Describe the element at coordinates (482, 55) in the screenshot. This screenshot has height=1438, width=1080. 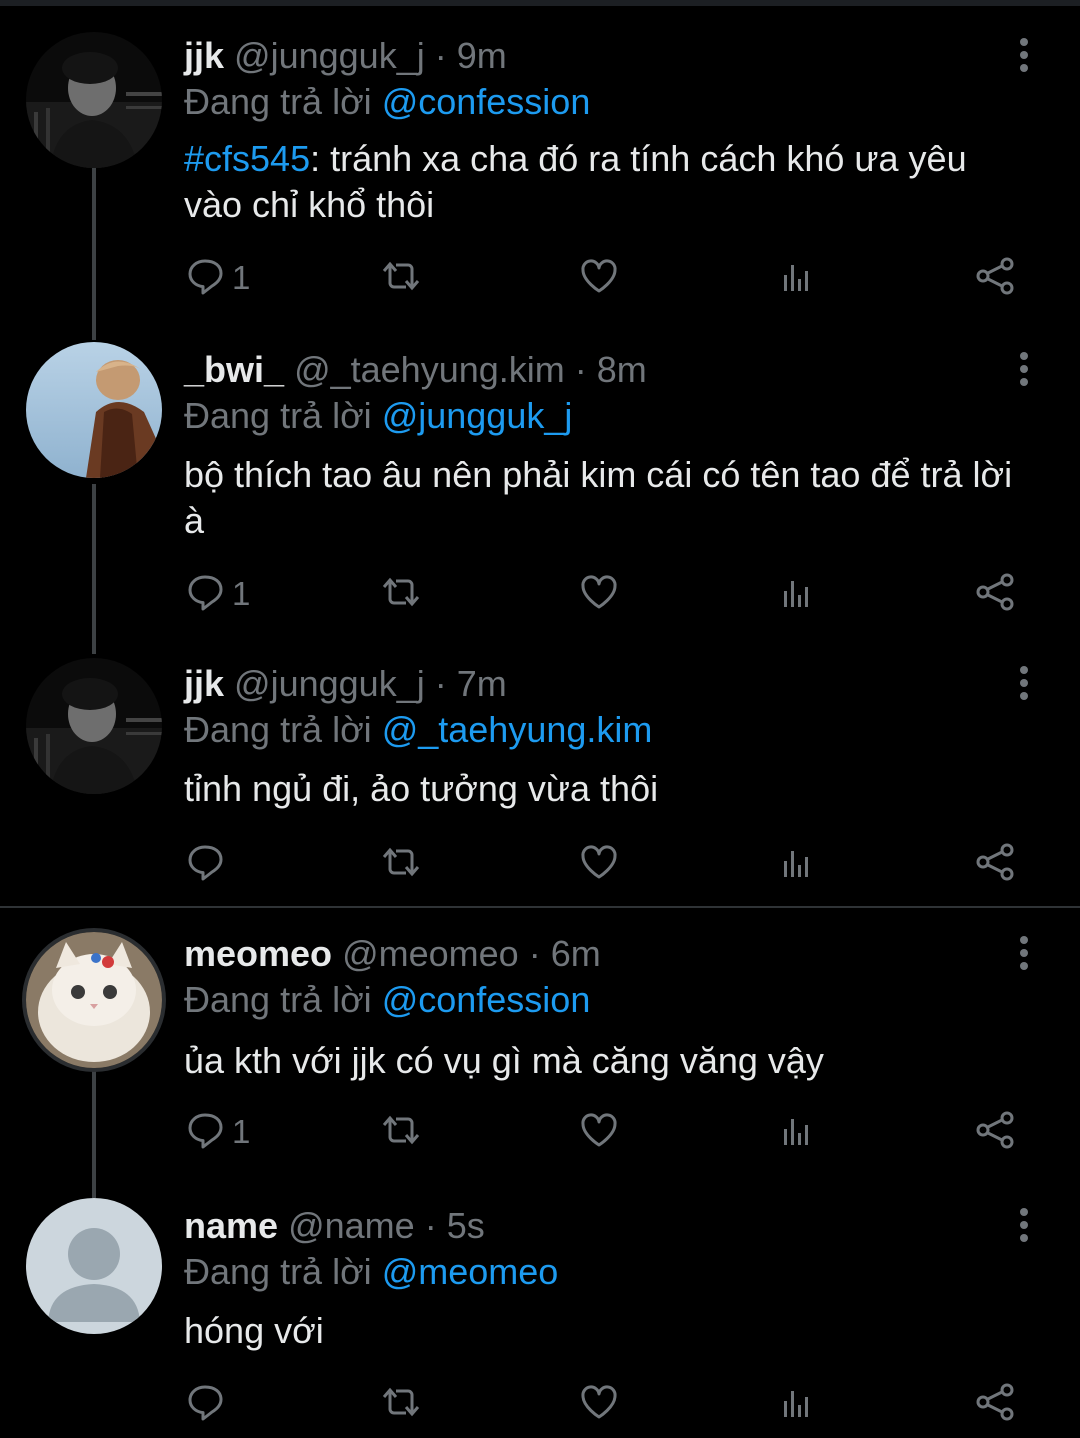
I see `timestamp: 9m` at that location.